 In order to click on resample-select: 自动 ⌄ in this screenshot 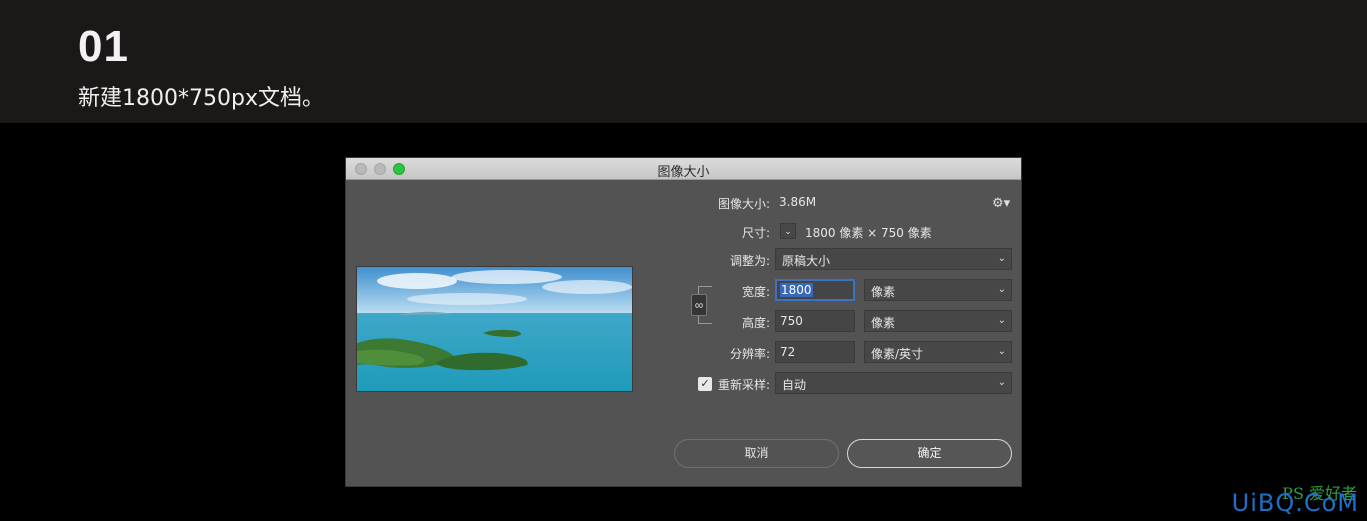, I will do `click(893, 383)`.